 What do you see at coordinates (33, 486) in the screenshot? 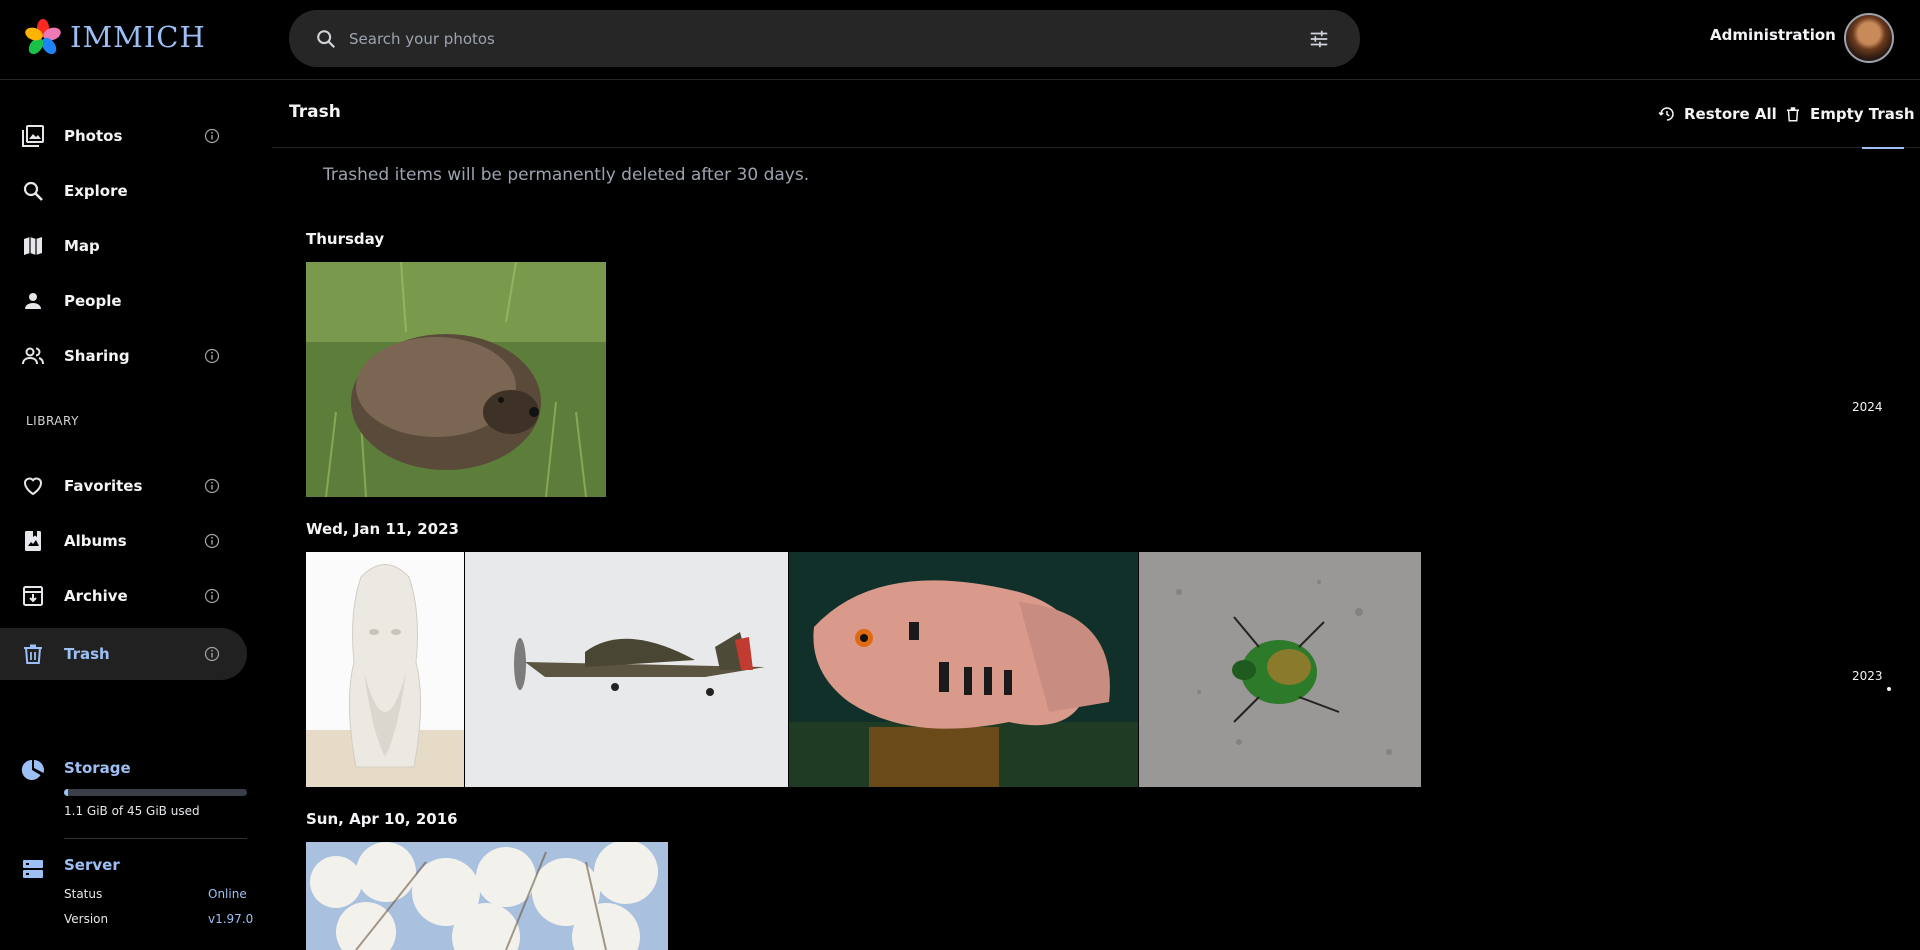
I see `heart-icon` at bounding box center [33, 486].